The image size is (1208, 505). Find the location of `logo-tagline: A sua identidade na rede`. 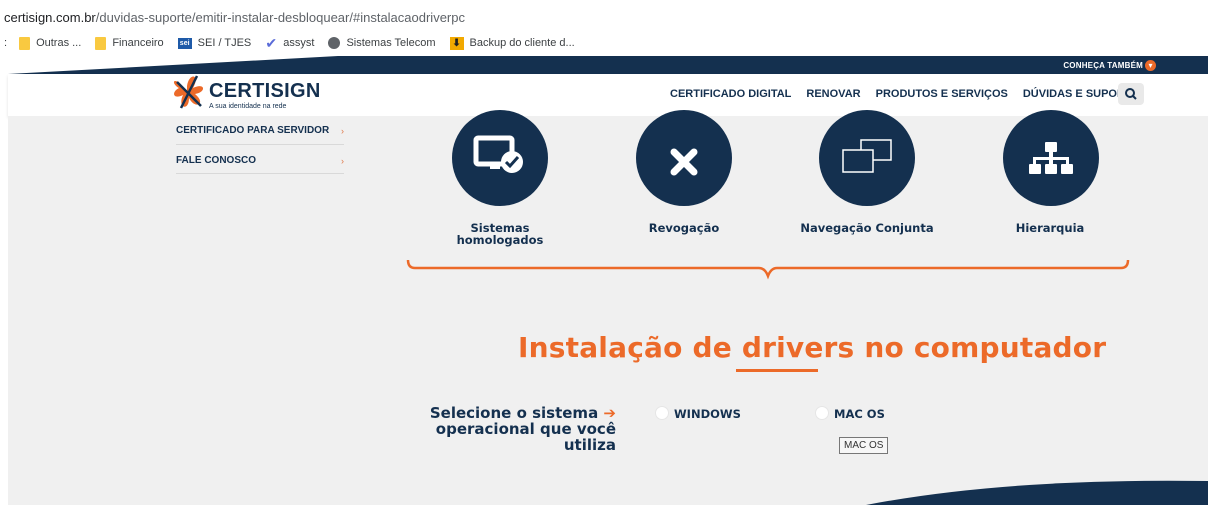

logo-tagline: A sua identidade na rede is located at coordinates (248, 106).